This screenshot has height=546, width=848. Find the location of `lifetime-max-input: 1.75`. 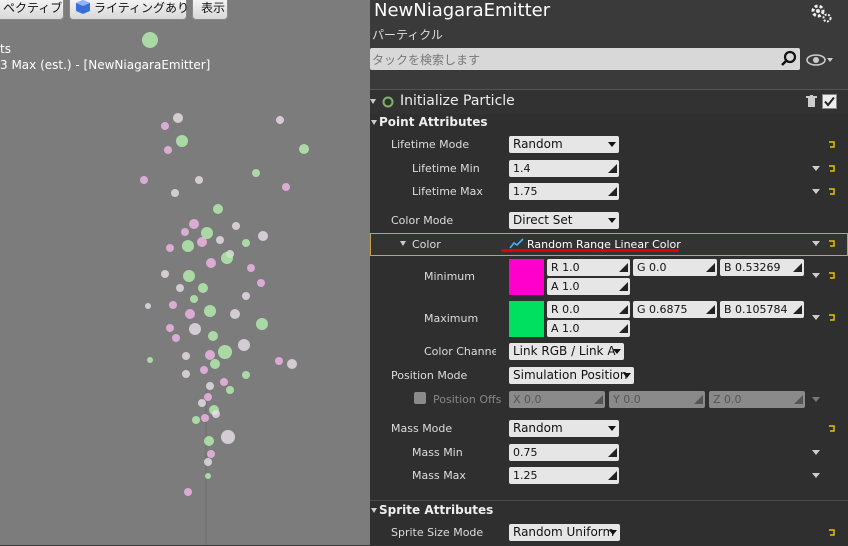

lifetime-max-input: 1.75 is located at coordinates (564, 191).